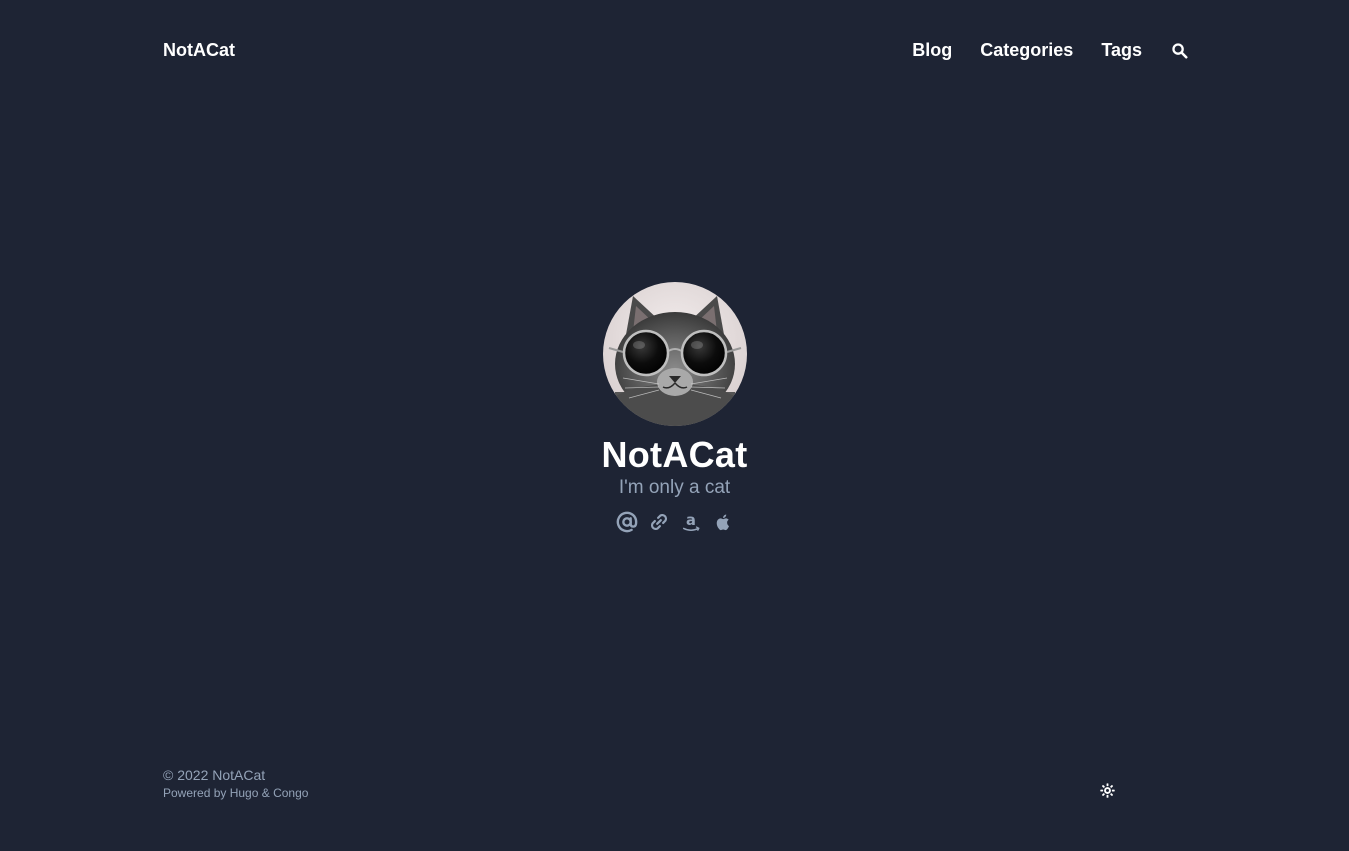 Image resolution: width=1349 pixels, height=851 pixels. Describe the element at coordinates (214, 775) in the screenshot. I see `copyright-text: © 2022 NotACat` at that location.